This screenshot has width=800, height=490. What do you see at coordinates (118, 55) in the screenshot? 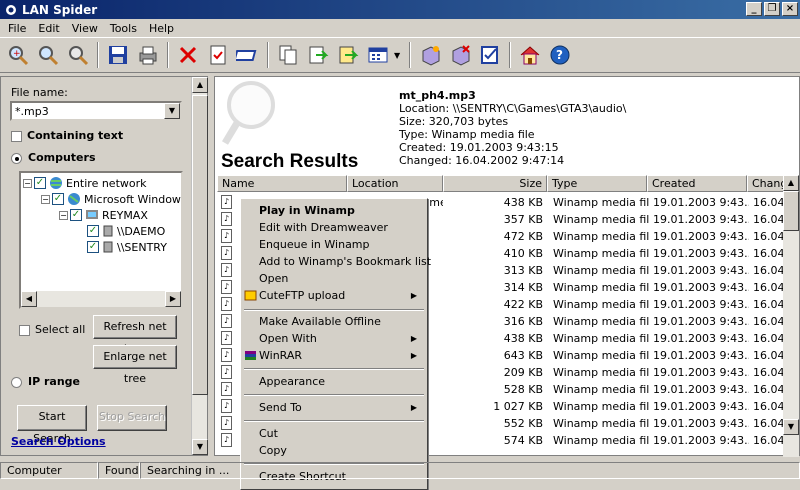
I see `save-icon` at bounding box center [118, 55].